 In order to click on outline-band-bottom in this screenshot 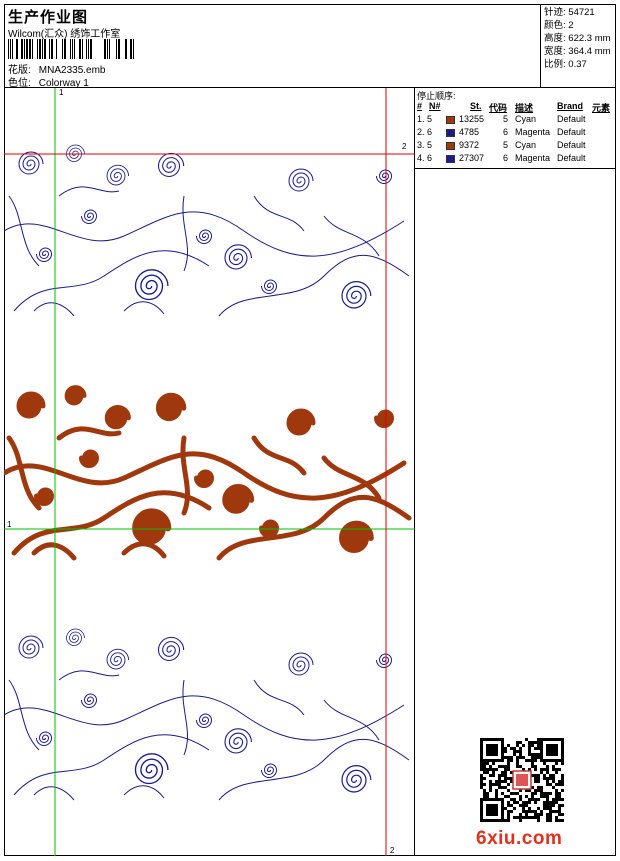, I will do `click(206, 714)`.